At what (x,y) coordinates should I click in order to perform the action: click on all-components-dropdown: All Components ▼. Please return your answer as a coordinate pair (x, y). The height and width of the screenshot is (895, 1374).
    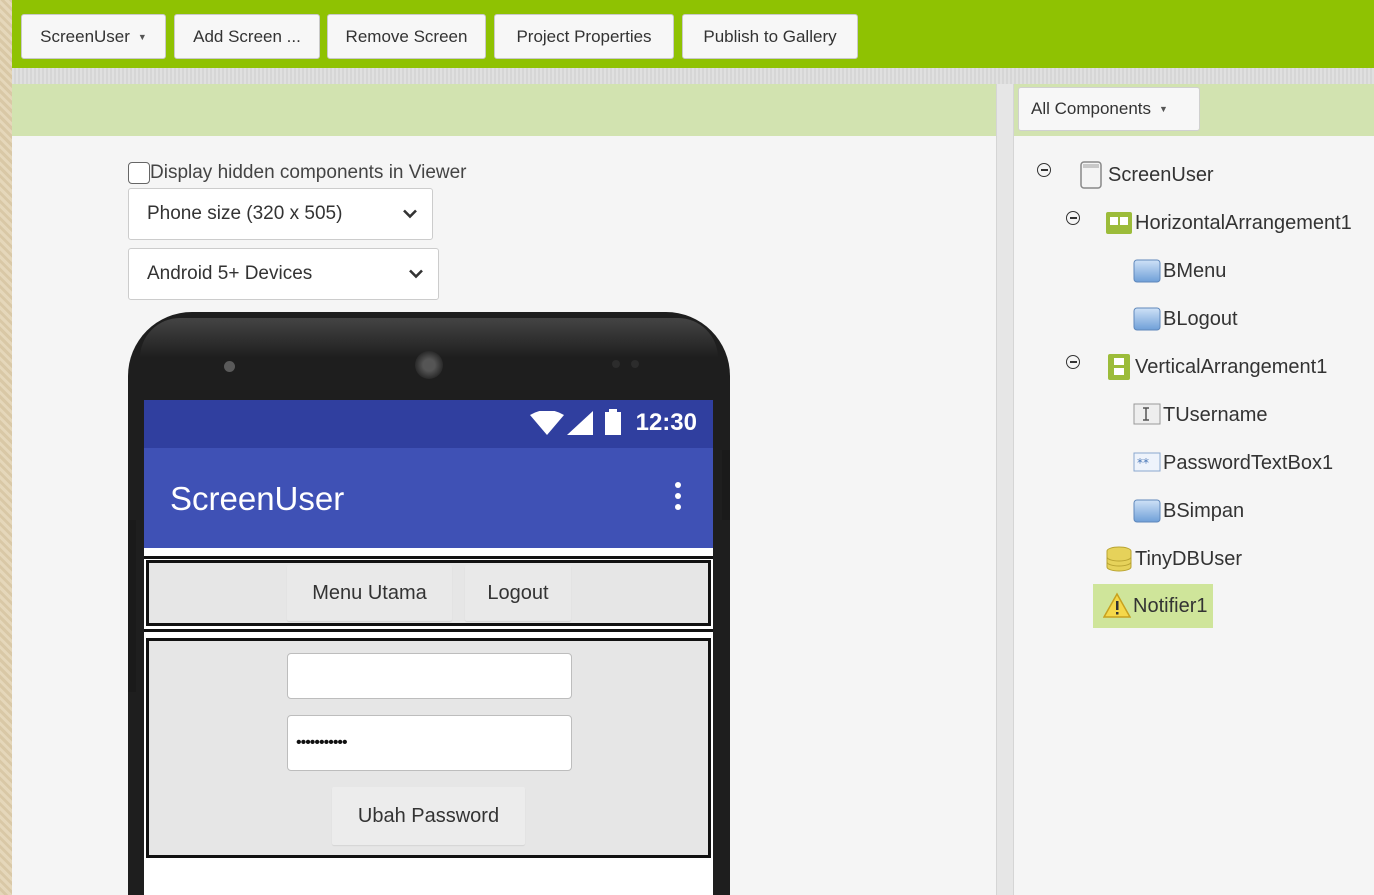
    Looking at the image, I should click on (1109, 109).